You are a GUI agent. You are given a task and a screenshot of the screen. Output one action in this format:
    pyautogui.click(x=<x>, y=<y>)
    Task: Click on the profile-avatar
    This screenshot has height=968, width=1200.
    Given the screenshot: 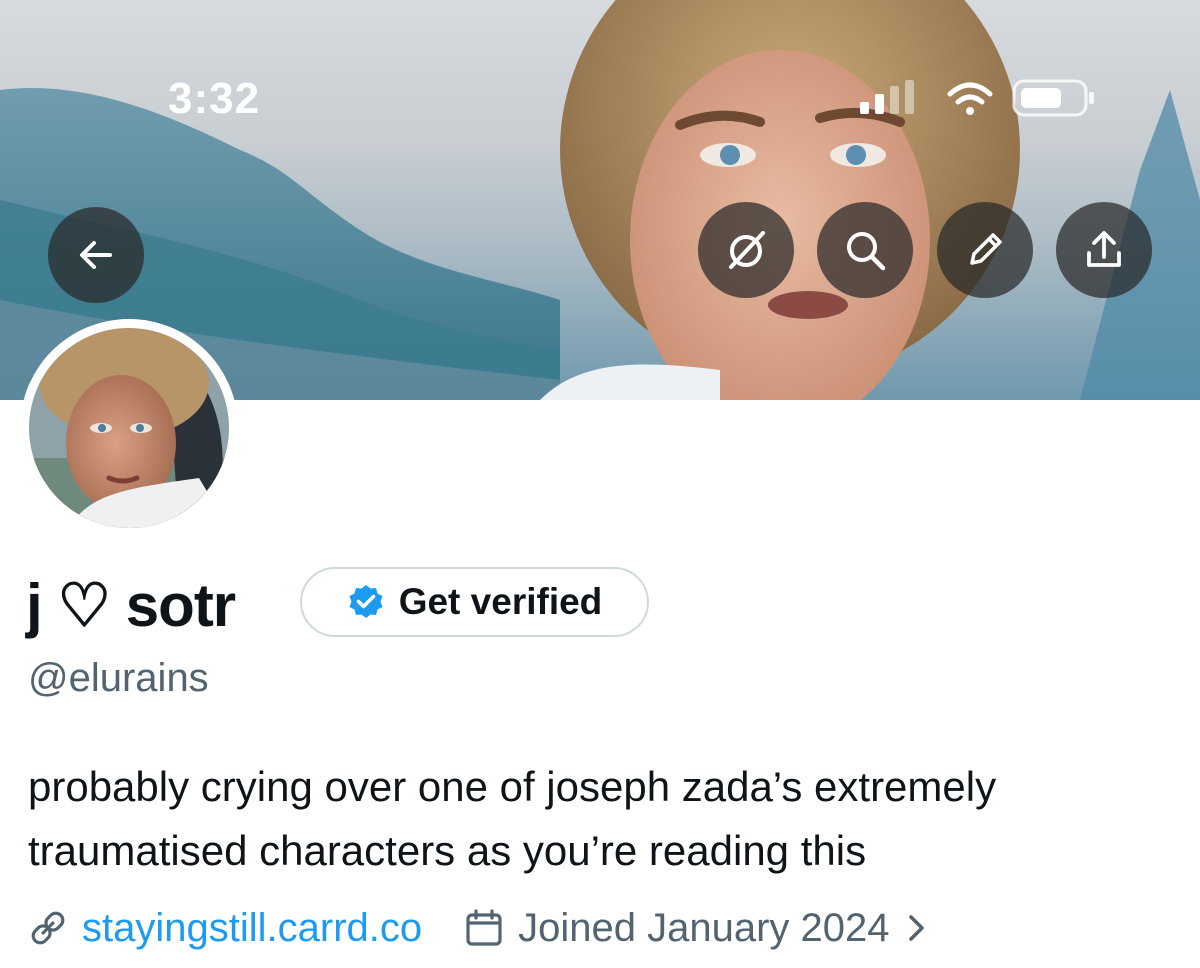 What is the action you would take?
    pyautogui.click(x=129, y=428)
    